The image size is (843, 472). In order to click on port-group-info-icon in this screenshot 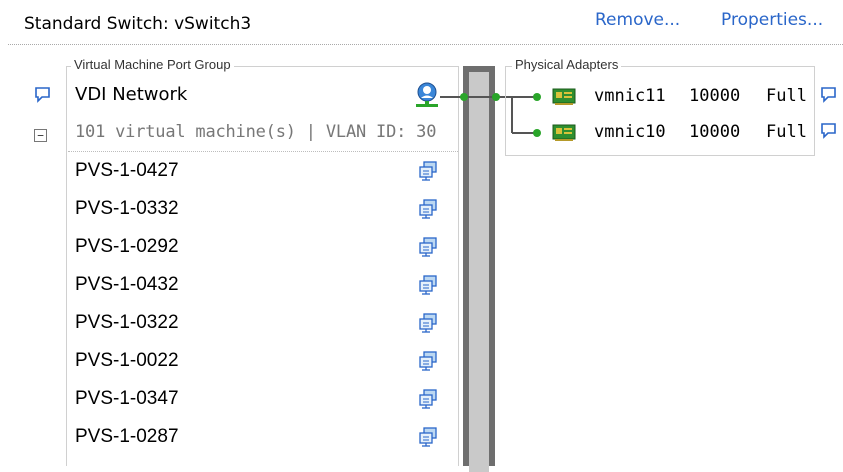, I will do `click(42, 94)`.